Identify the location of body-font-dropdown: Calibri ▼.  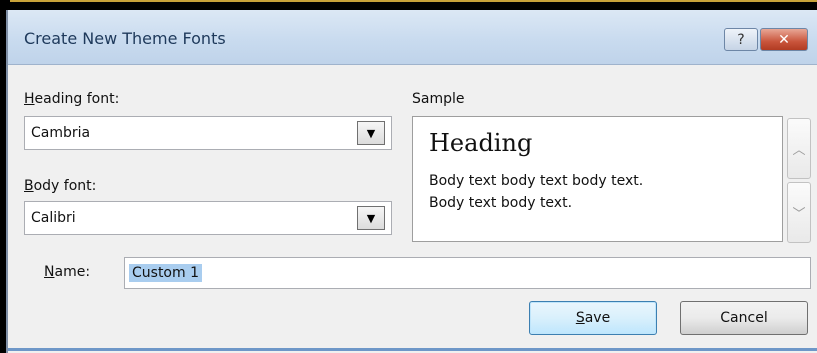
(208, 218).